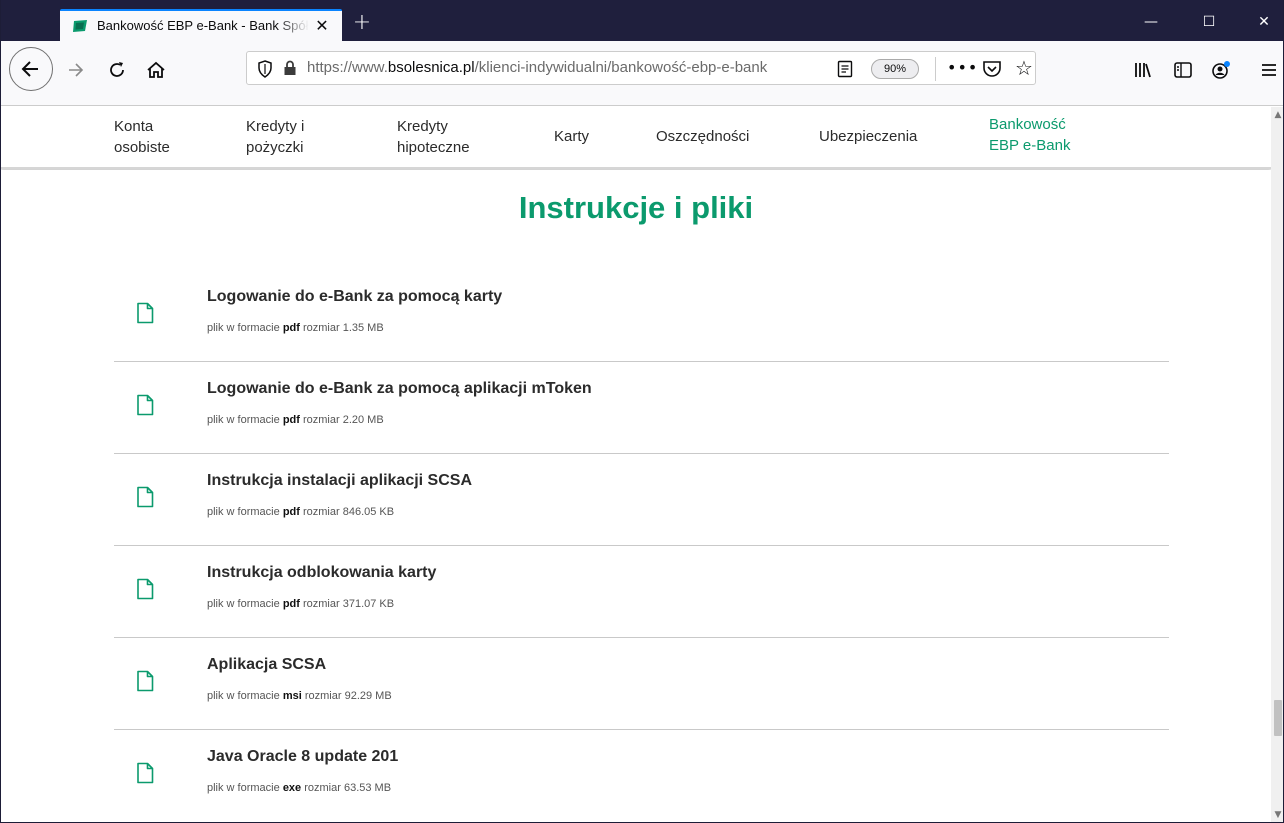 Image resolution: width=1284 pixels, height=823 pixels. Describe the element at coordinates (895, 69) in the screenshot. I see `zoom-level-button: 90%` at that location.